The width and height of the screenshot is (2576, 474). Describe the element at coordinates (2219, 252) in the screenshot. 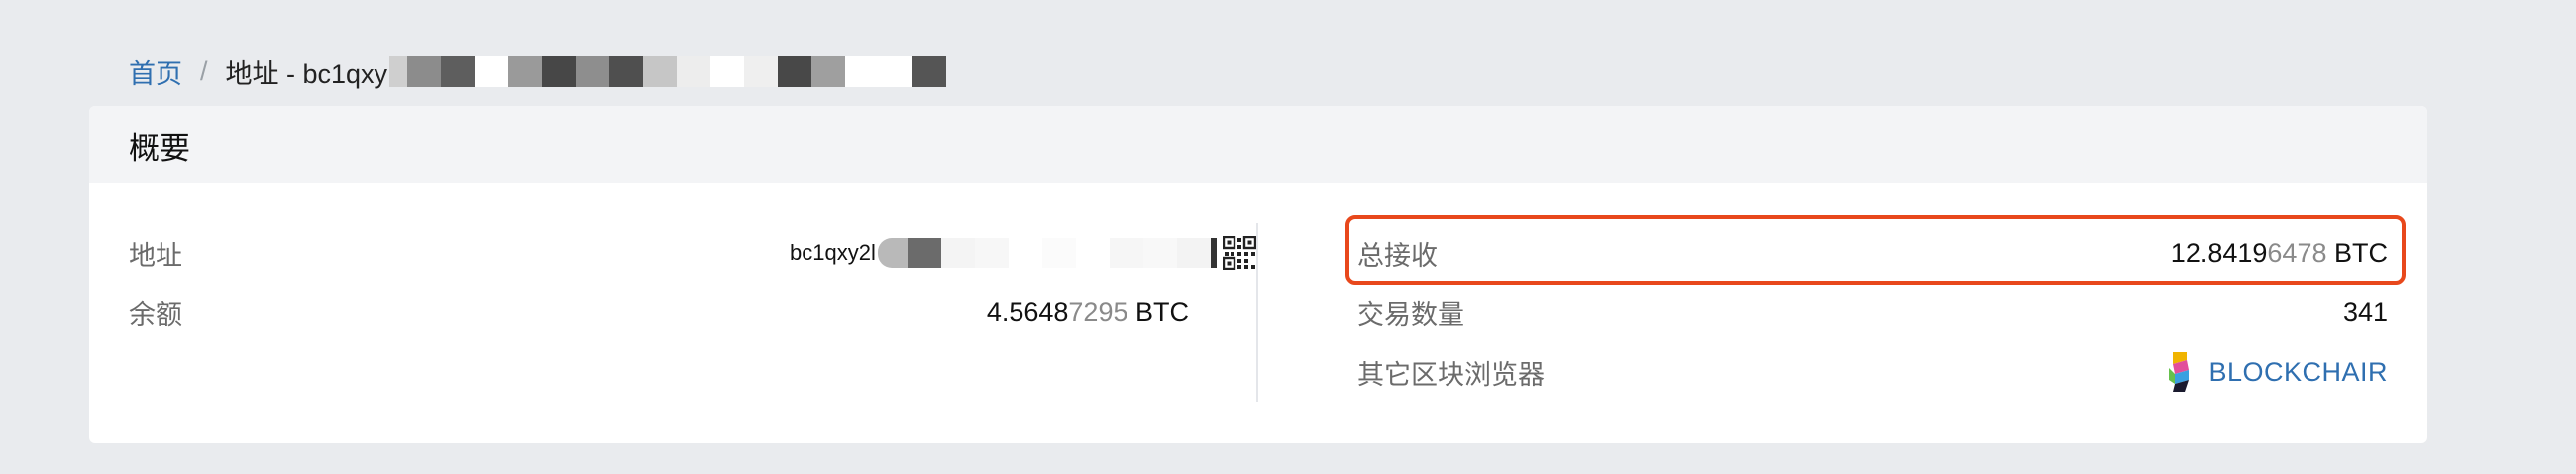

I see `total-received-main: 12.8419` at that location.